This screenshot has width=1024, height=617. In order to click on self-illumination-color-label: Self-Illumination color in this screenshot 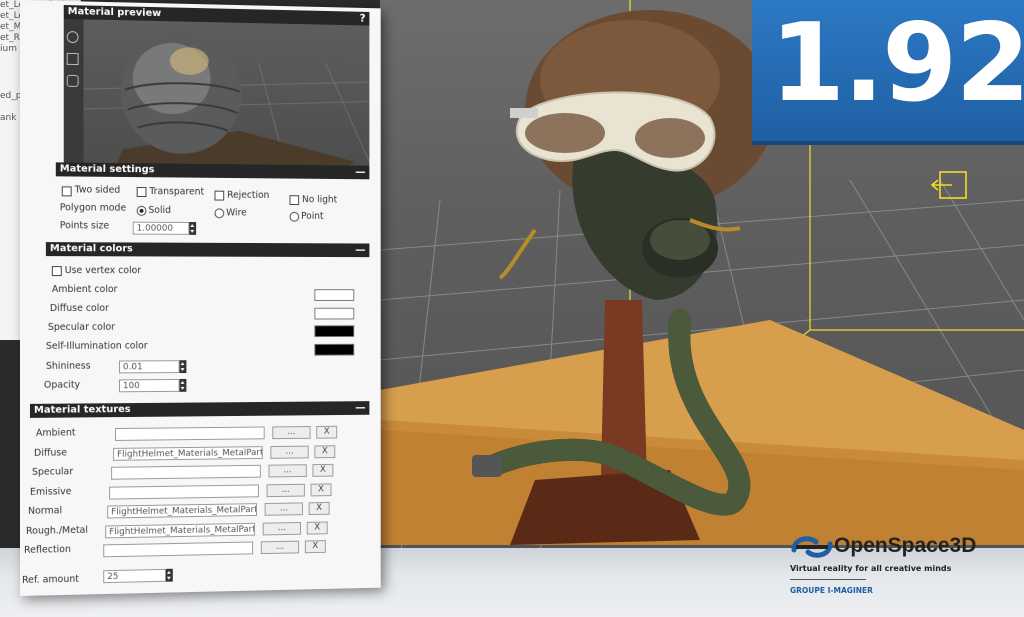, I will do `click(96, 346)`.